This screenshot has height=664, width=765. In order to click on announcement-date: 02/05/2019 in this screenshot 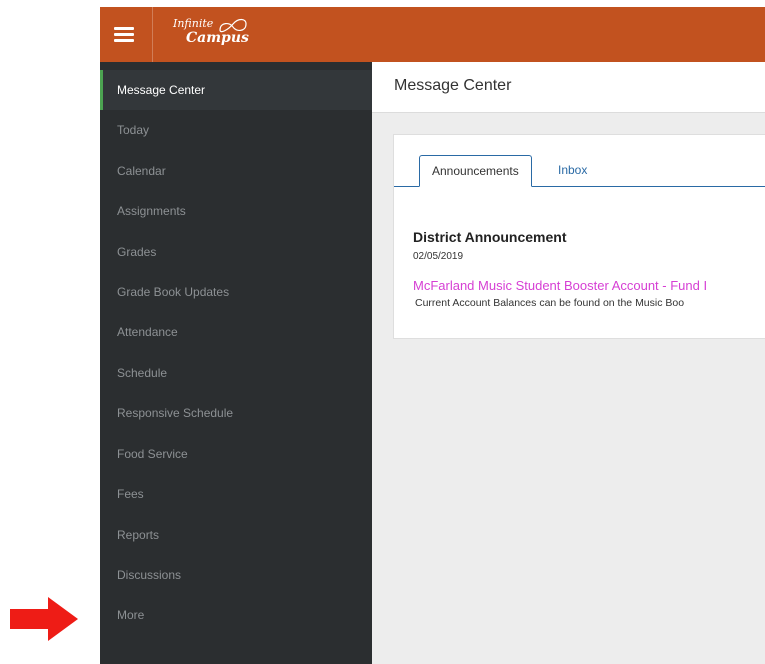, I will do `click(438, 256)`.